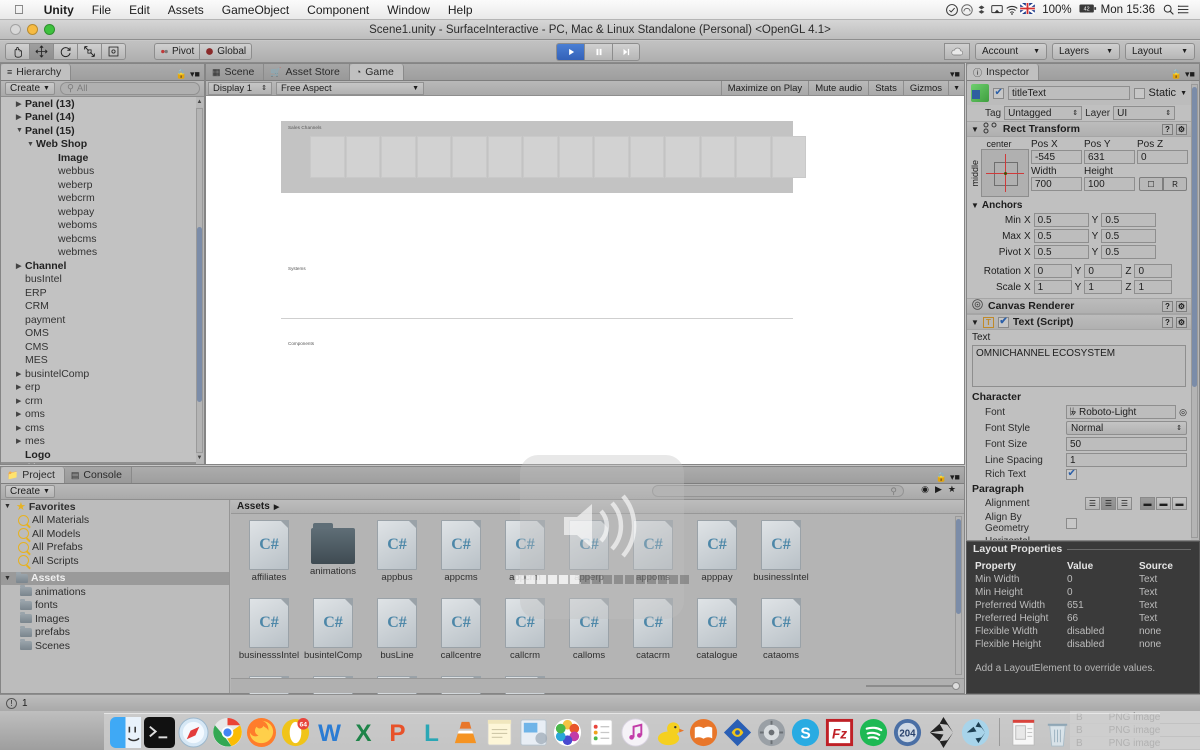 Image resolution: width=1200 pixels, height=750 pixels. What do you see at coordinates (98, 374) in the screenshot?
I see `hierarchy-item: ▶ busintelComp` at bounding box center [98, 374].